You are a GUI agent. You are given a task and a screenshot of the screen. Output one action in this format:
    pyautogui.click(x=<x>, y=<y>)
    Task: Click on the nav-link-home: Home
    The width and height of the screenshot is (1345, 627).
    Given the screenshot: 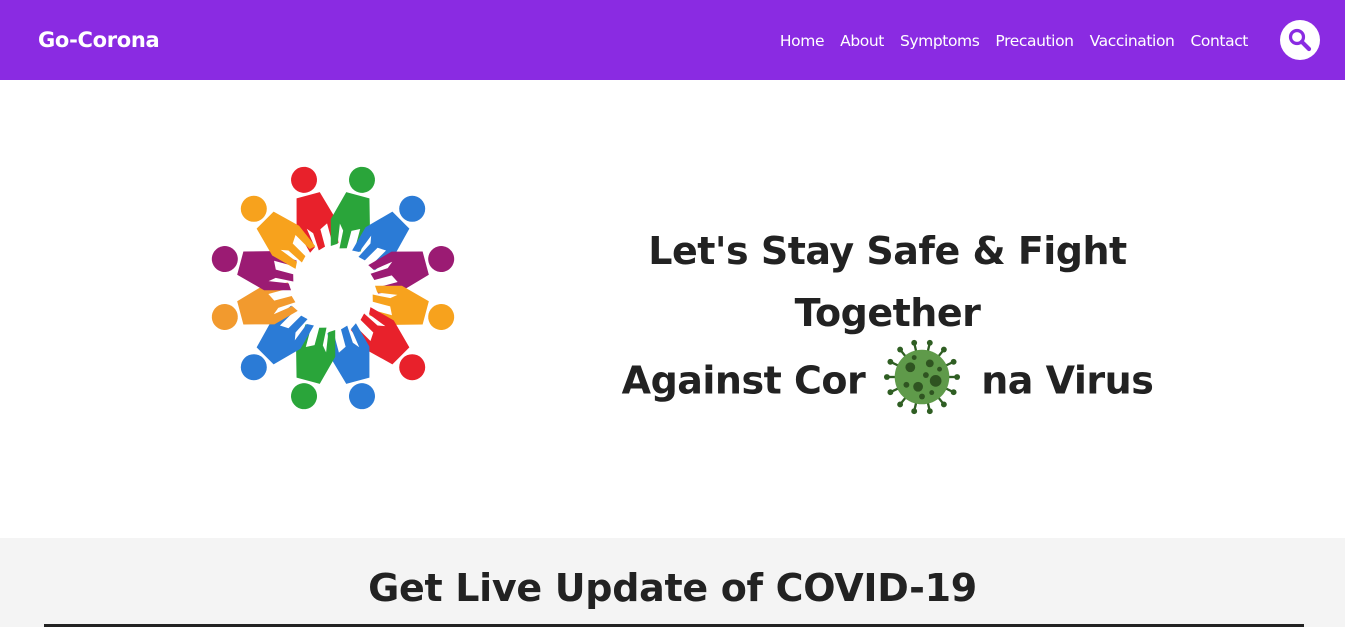 What is the action you would take?
    pyautogui.click(x=802, y=41)
    